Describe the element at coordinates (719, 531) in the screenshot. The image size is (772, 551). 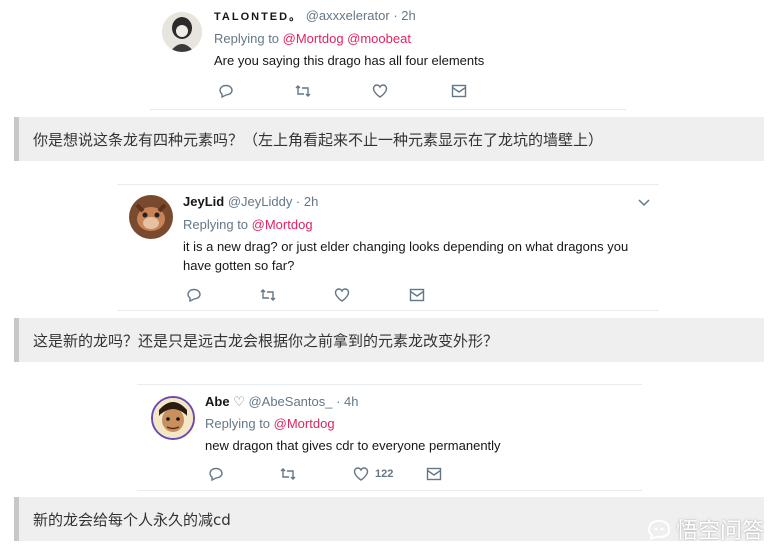
I see `watermark-text: 悟空问答` at that location.